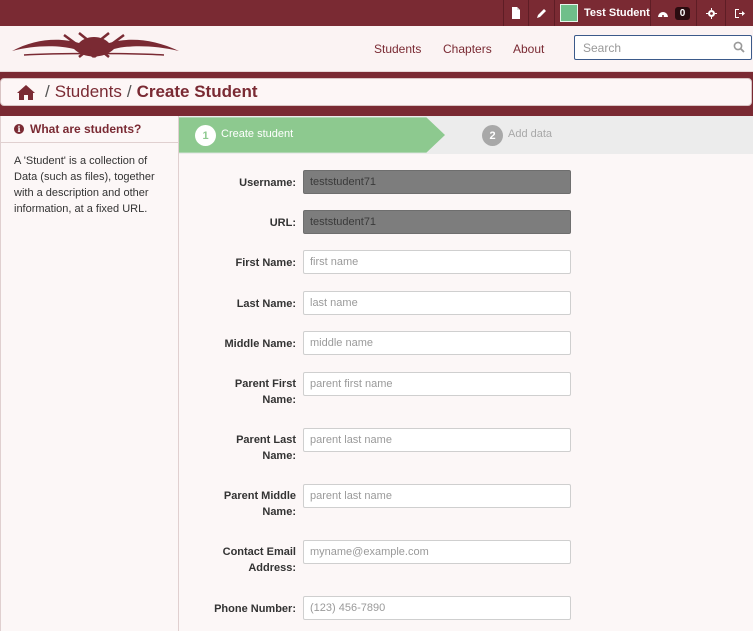 This screenshot has width=753, height=631. I want to click on nav-about: About, so click(528, 49).